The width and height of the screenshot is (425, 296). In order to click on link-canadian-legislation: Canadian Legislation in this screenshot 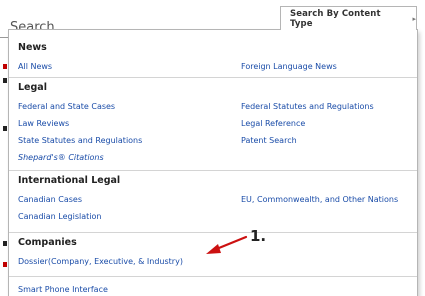, I will do `click(59, 216)`.